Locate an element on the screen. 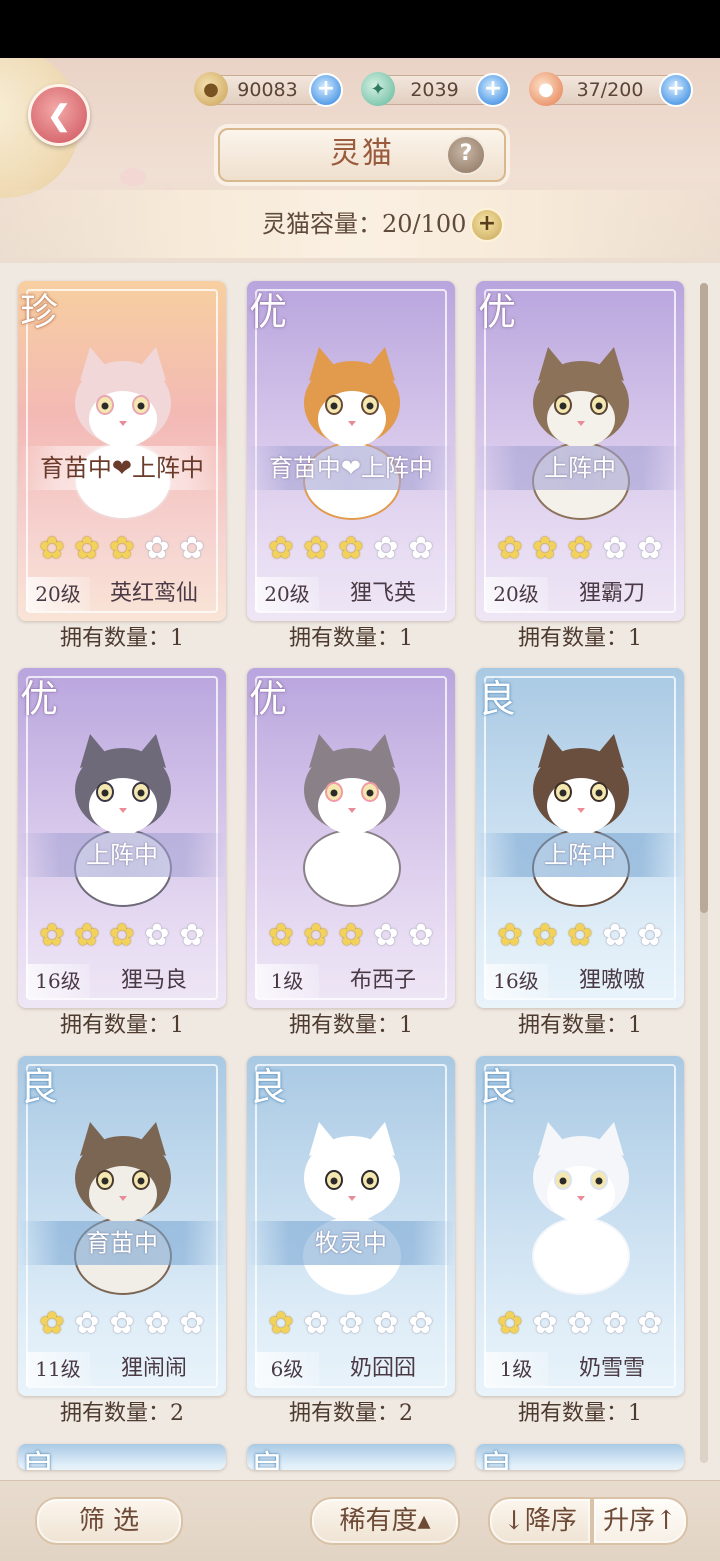  add-food-button: + is located at coordinates (676, 90).